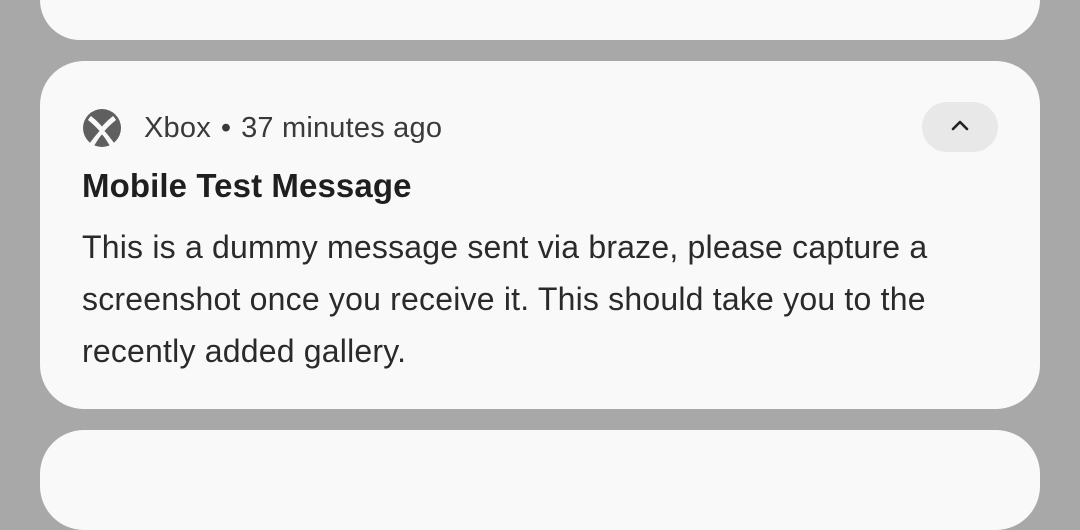  I want to click on xbox-logo-icon, so click(102, 128).